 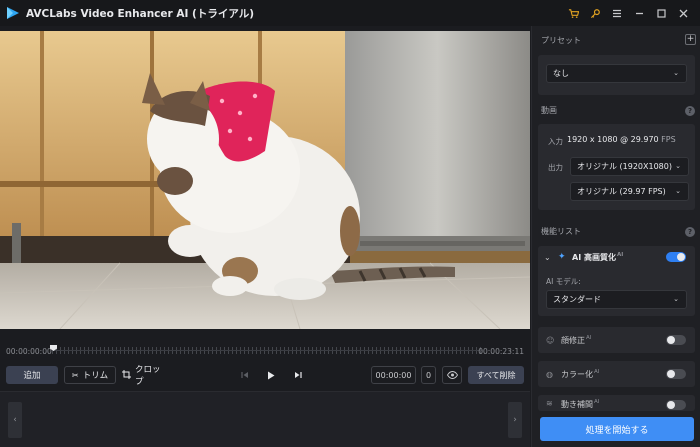 What do you see at coordinates (32, 375) in the screenshot?
I see `add-button: 追加` at bounding box center [32, 375].